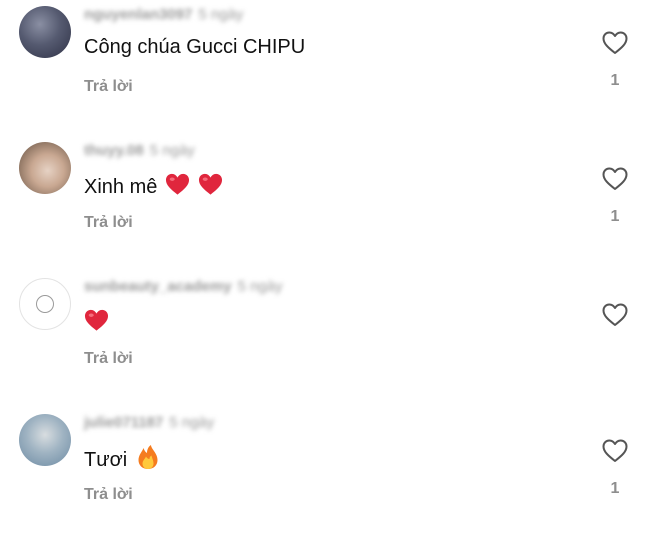  What do you see at coordinates (114, 150) in the screenshot?
I see `username-text: thuyy.08` at bounding box center [114, 150].